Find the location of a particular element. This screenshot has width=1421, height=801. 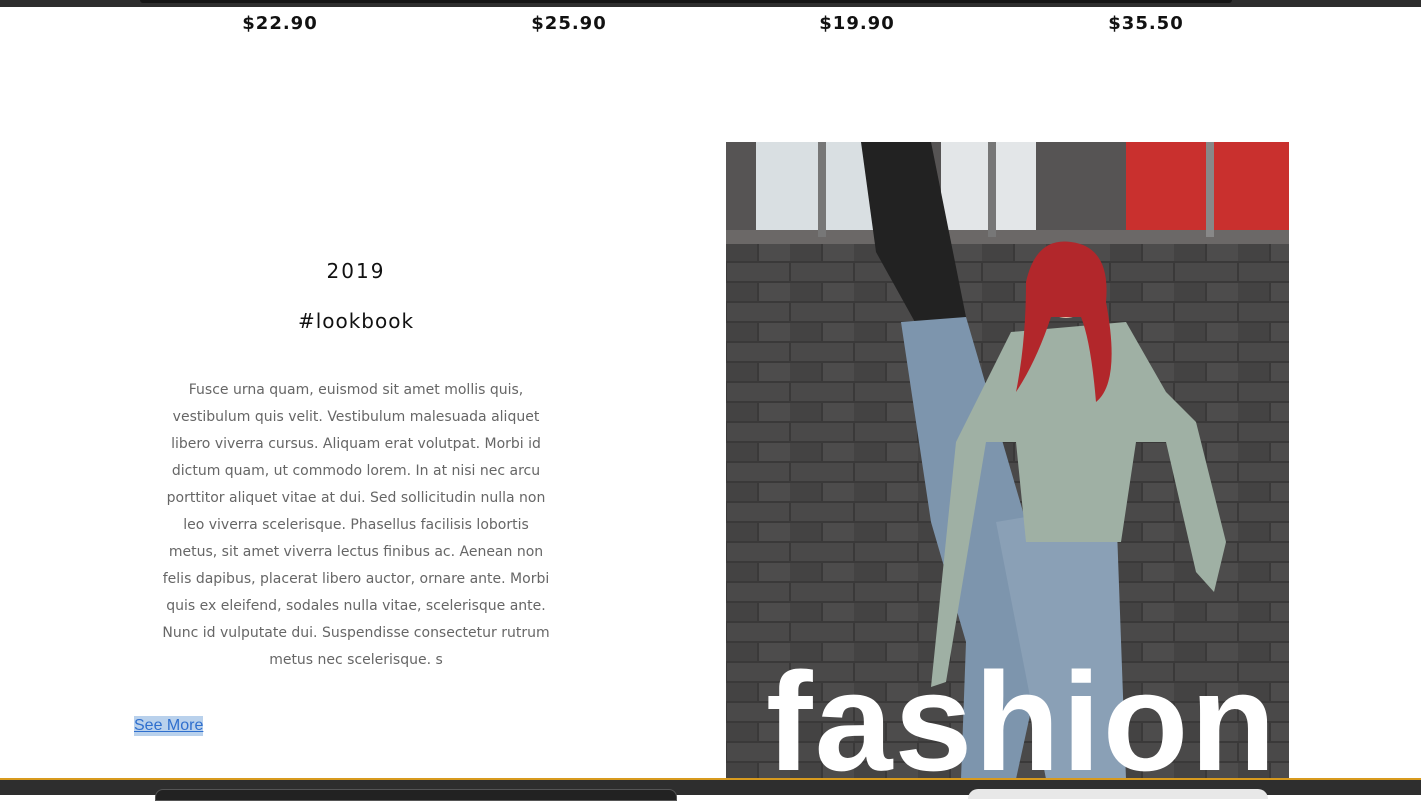

product-price-2: $25.90 is located at coordinates (569, 23).